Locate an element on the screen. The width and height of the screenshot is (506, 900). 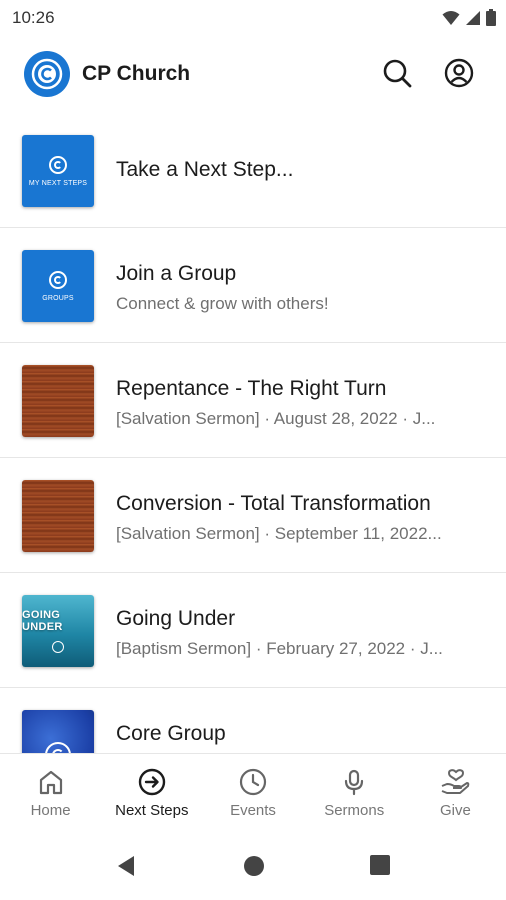
sermon-thumbnail: GOING UNDER is located at coordinates (58, 631).